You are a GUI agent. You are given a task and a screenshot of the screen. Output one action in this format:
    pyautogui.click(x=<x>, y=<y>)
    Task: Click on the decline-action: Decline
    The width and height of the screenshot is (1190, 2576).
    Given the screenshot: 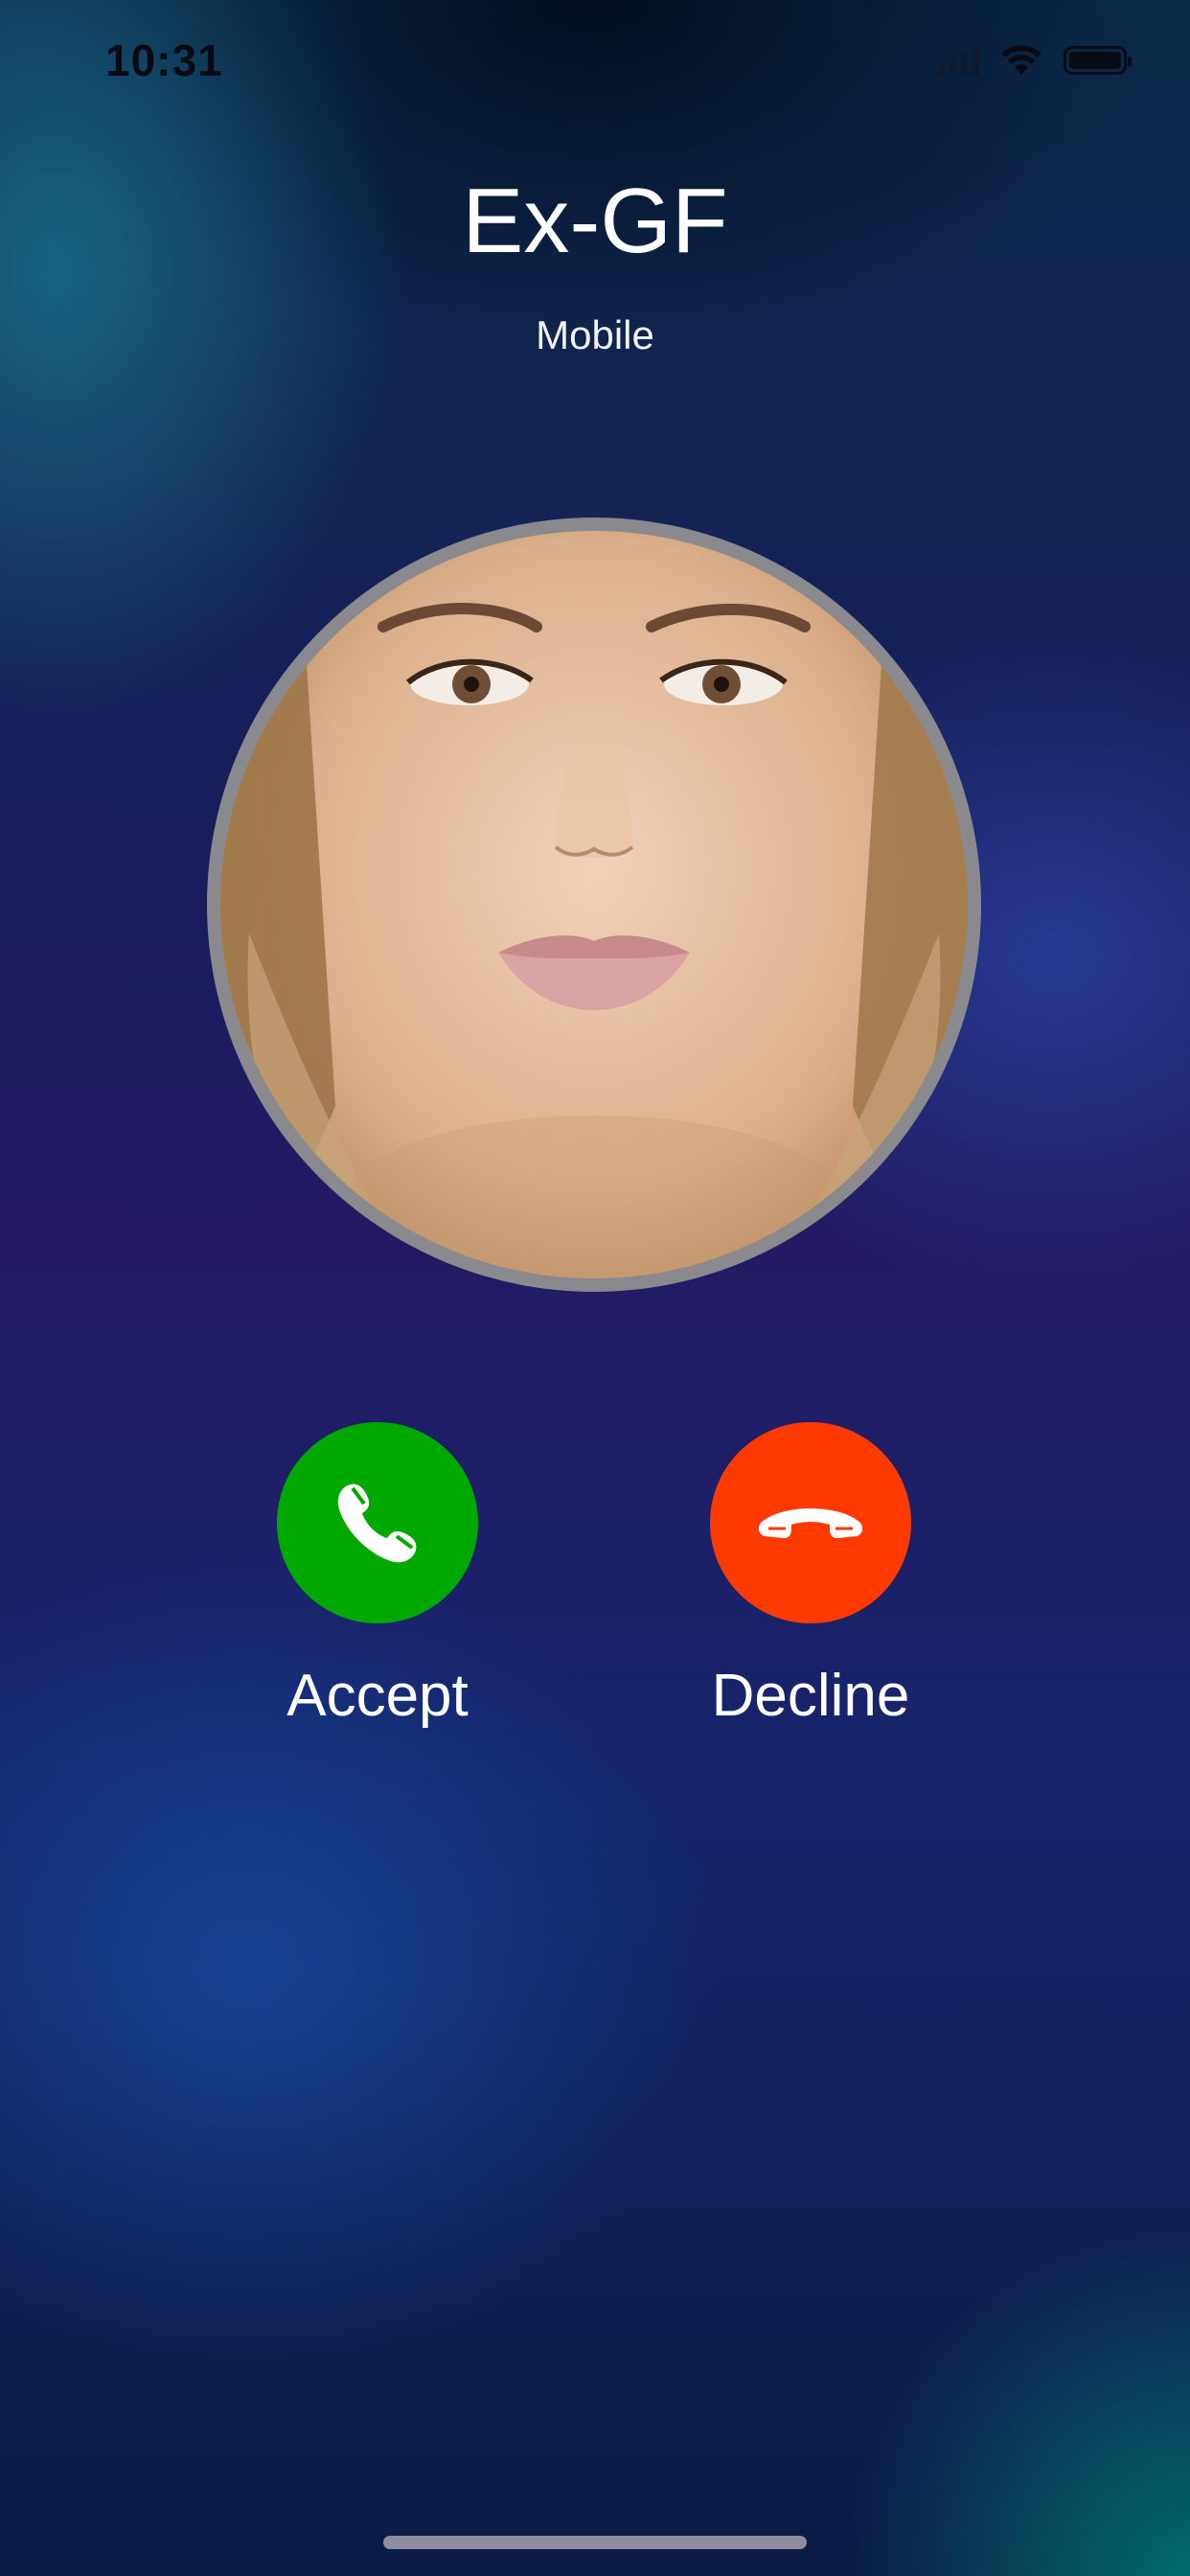 What is the action you would take?
    pyautogui.click(x=810, y=1576)
    